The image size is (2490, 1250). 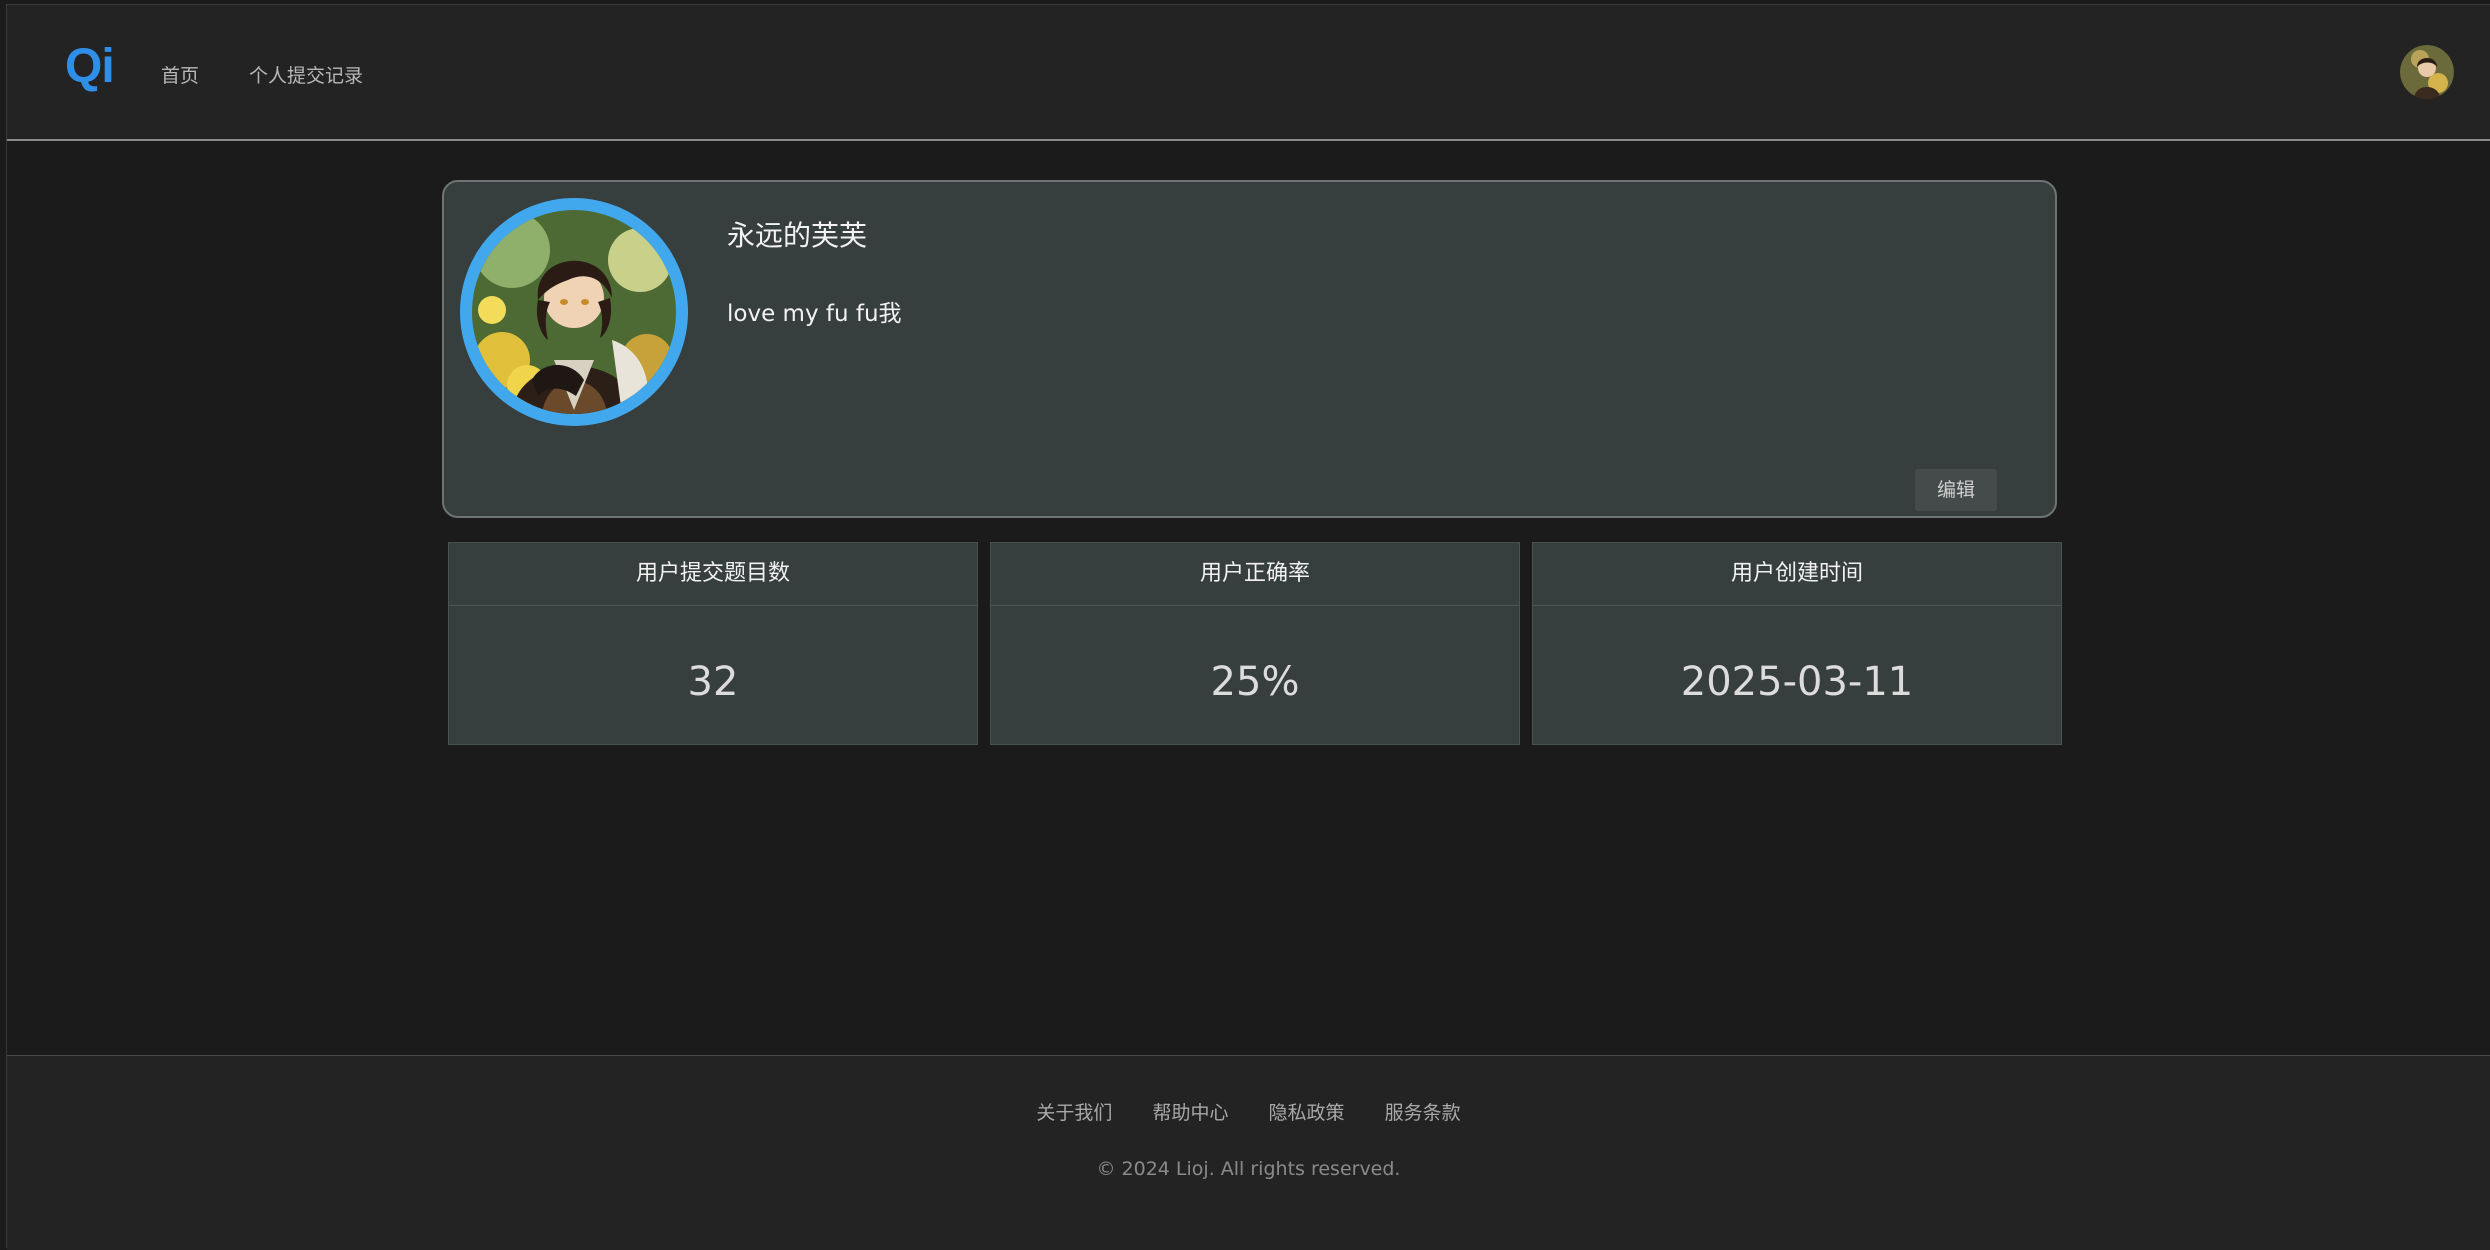 I want to click on stat-card-submissions: 用户提交题目数 32, so click(x=713, y=643).